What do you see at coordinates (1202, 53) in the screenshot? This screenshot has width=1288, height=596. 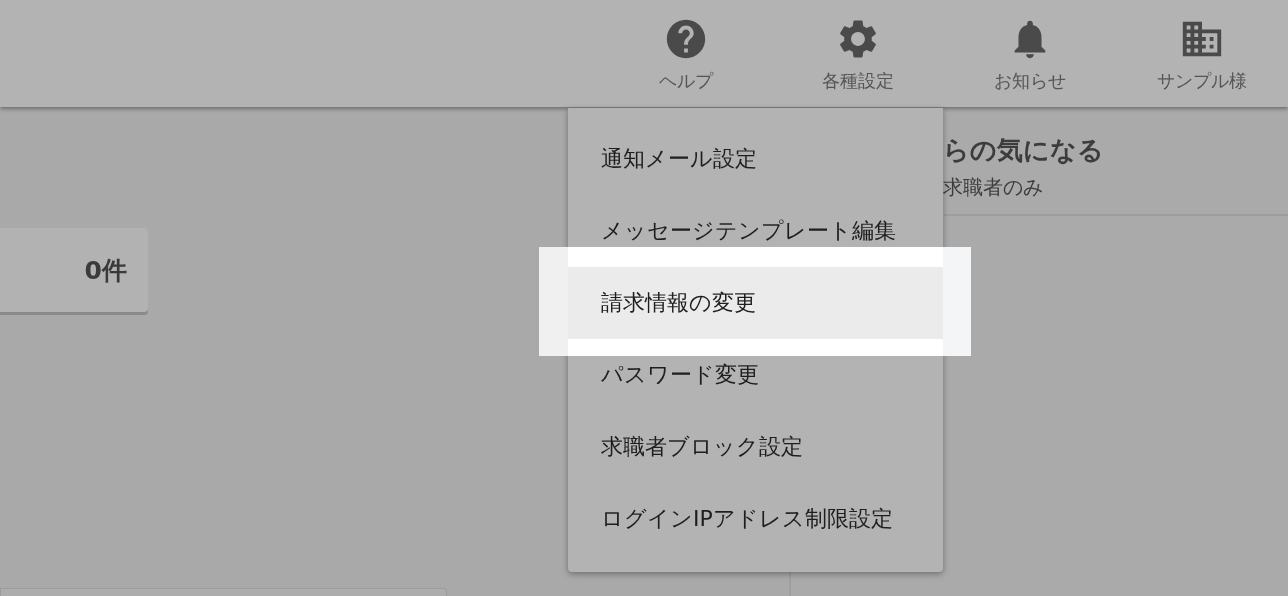 I see `nav-button: サンプル様` at bounding box center [1202, 53].